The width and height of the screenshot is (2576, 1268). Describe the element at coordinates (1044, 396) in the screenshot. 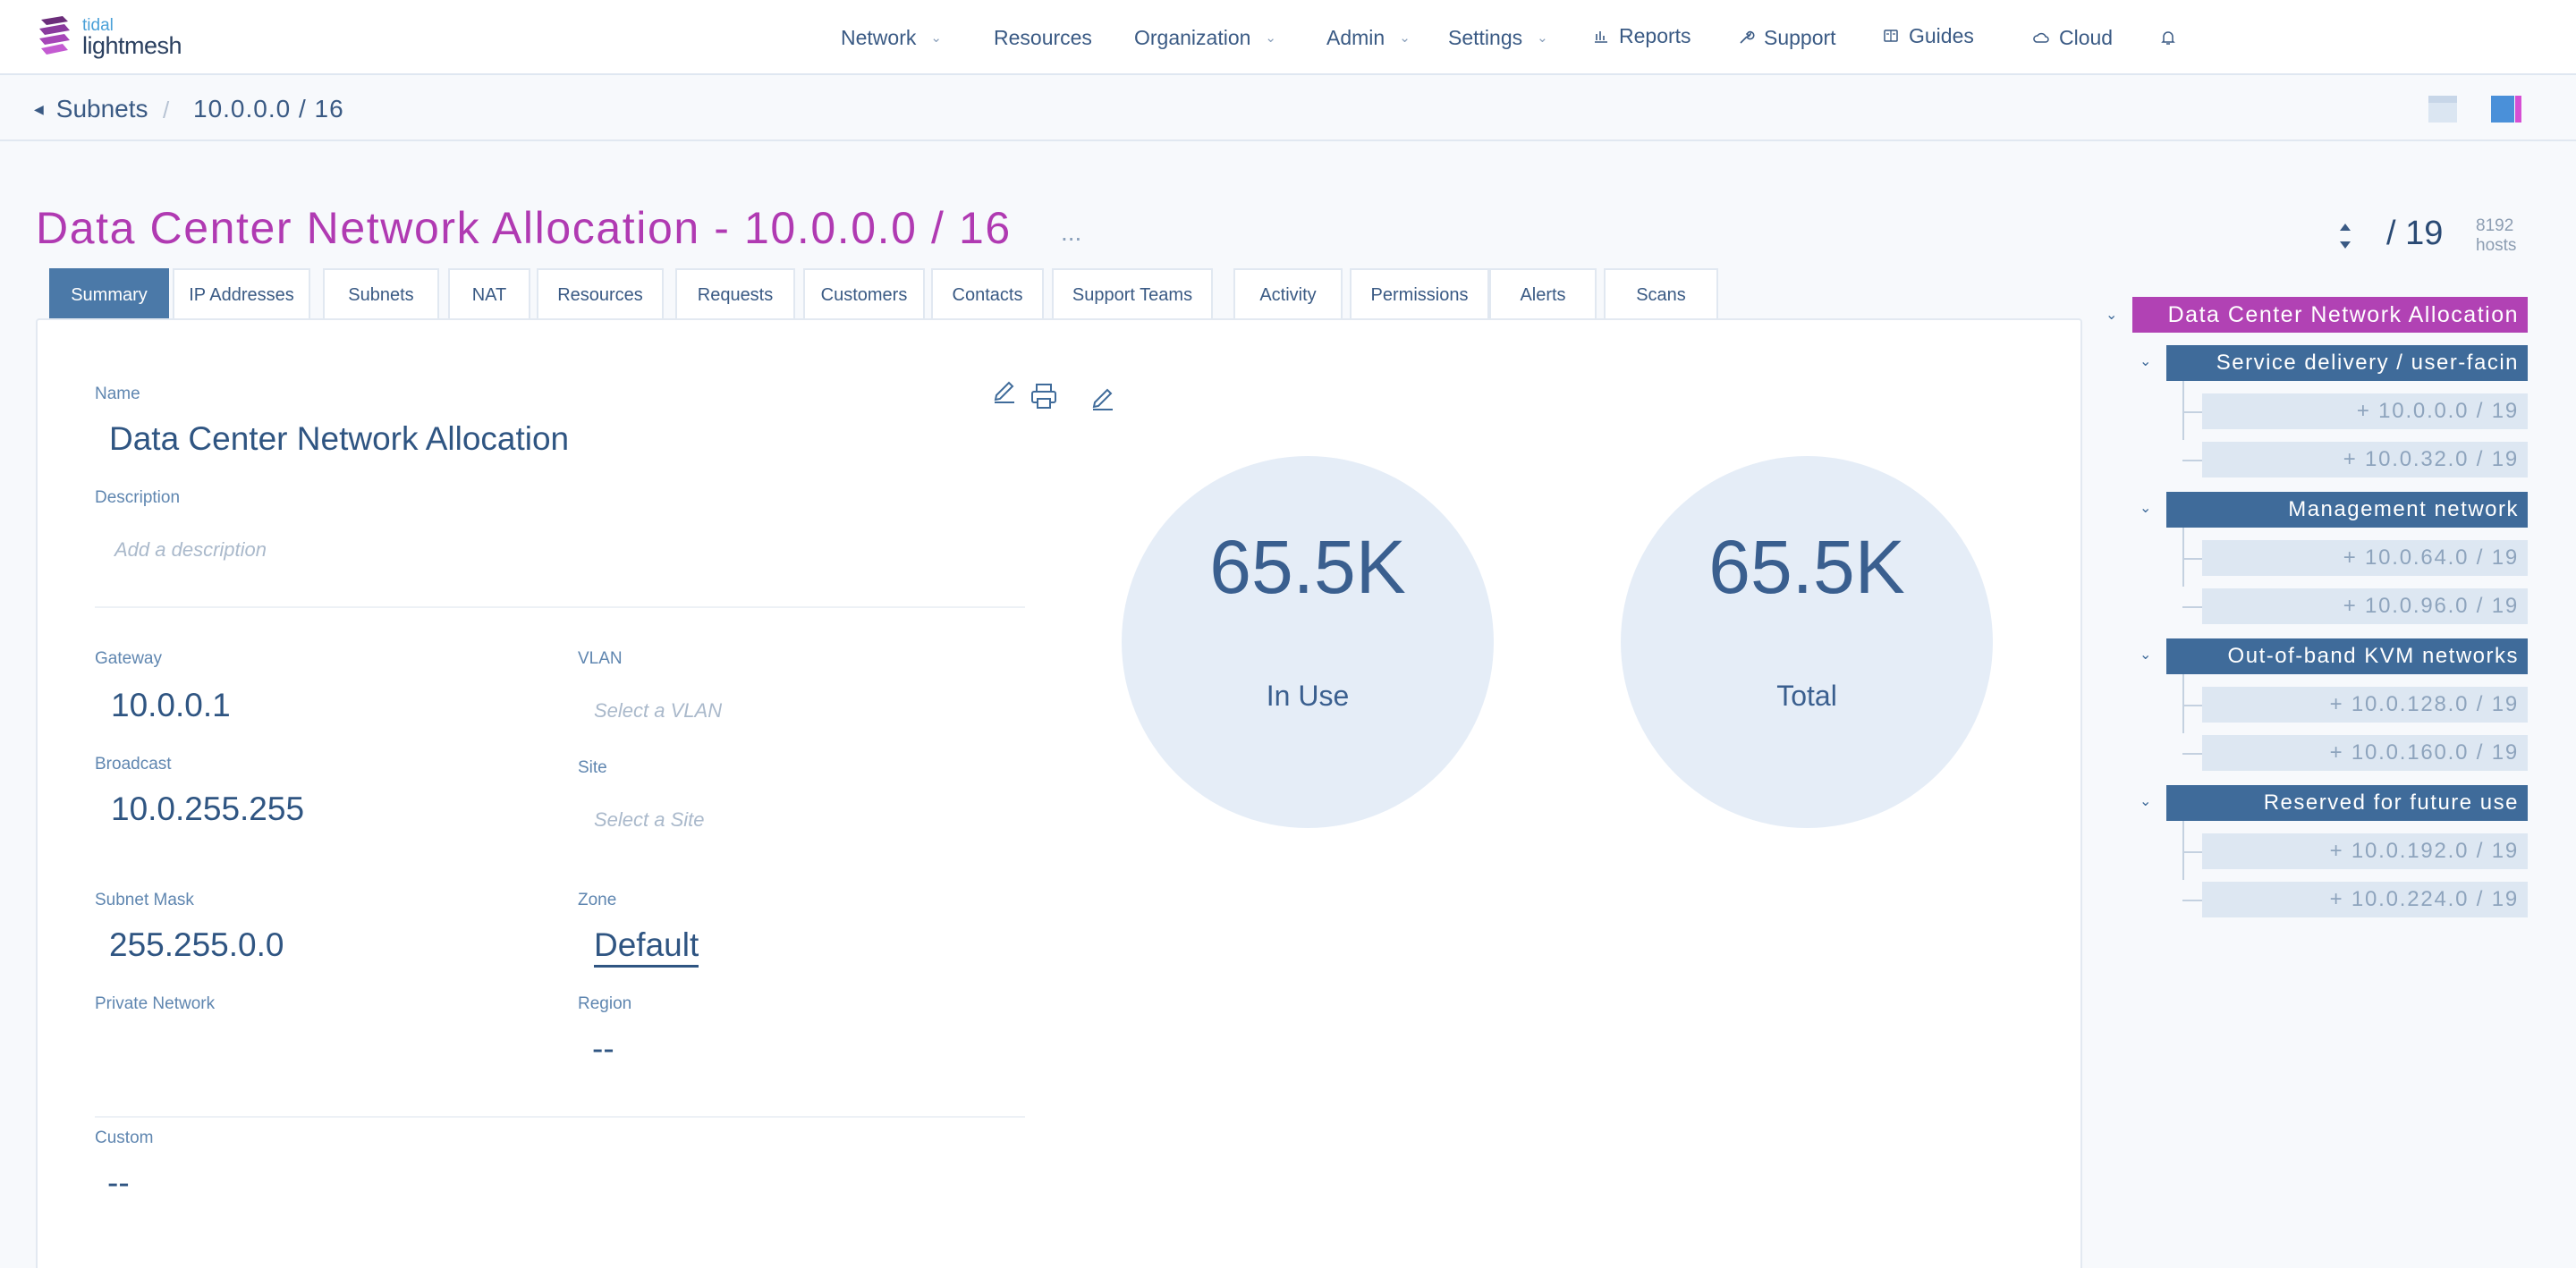

I see `printer-icon` at that location.